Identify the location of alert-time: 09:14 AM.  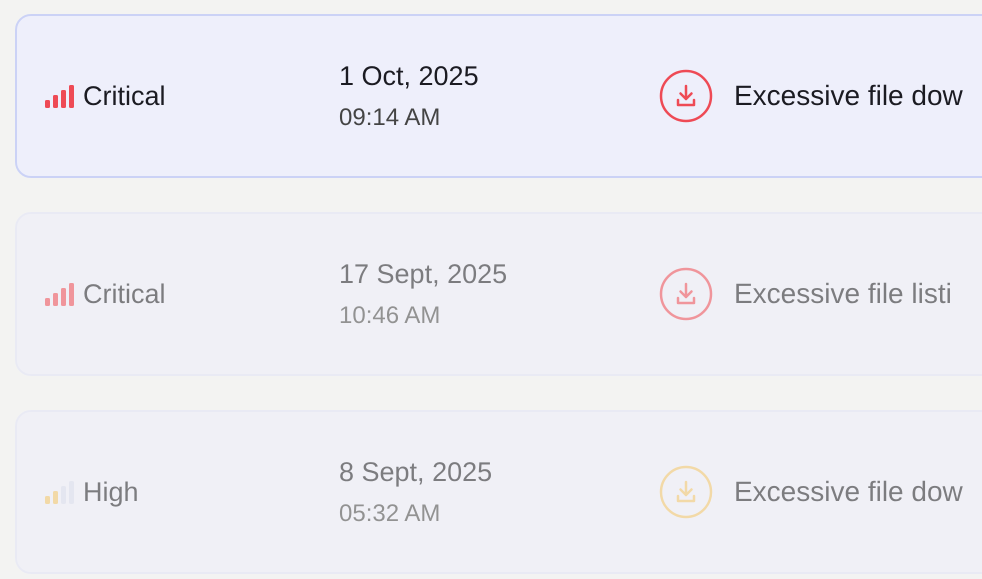
(390, 118).